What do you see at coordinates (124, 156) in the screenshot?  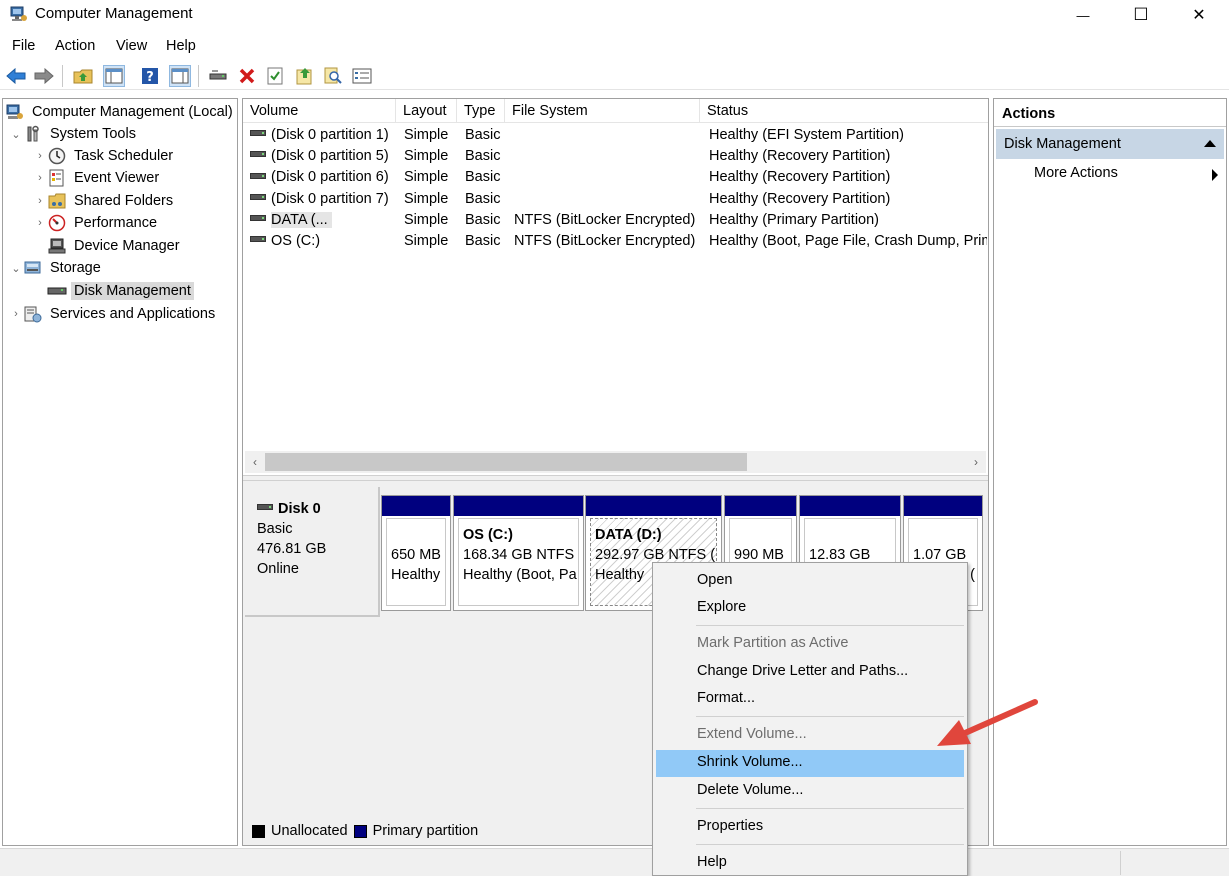 I see `tree-item-label: Task Scheduler` at bounding box center [124, 156].